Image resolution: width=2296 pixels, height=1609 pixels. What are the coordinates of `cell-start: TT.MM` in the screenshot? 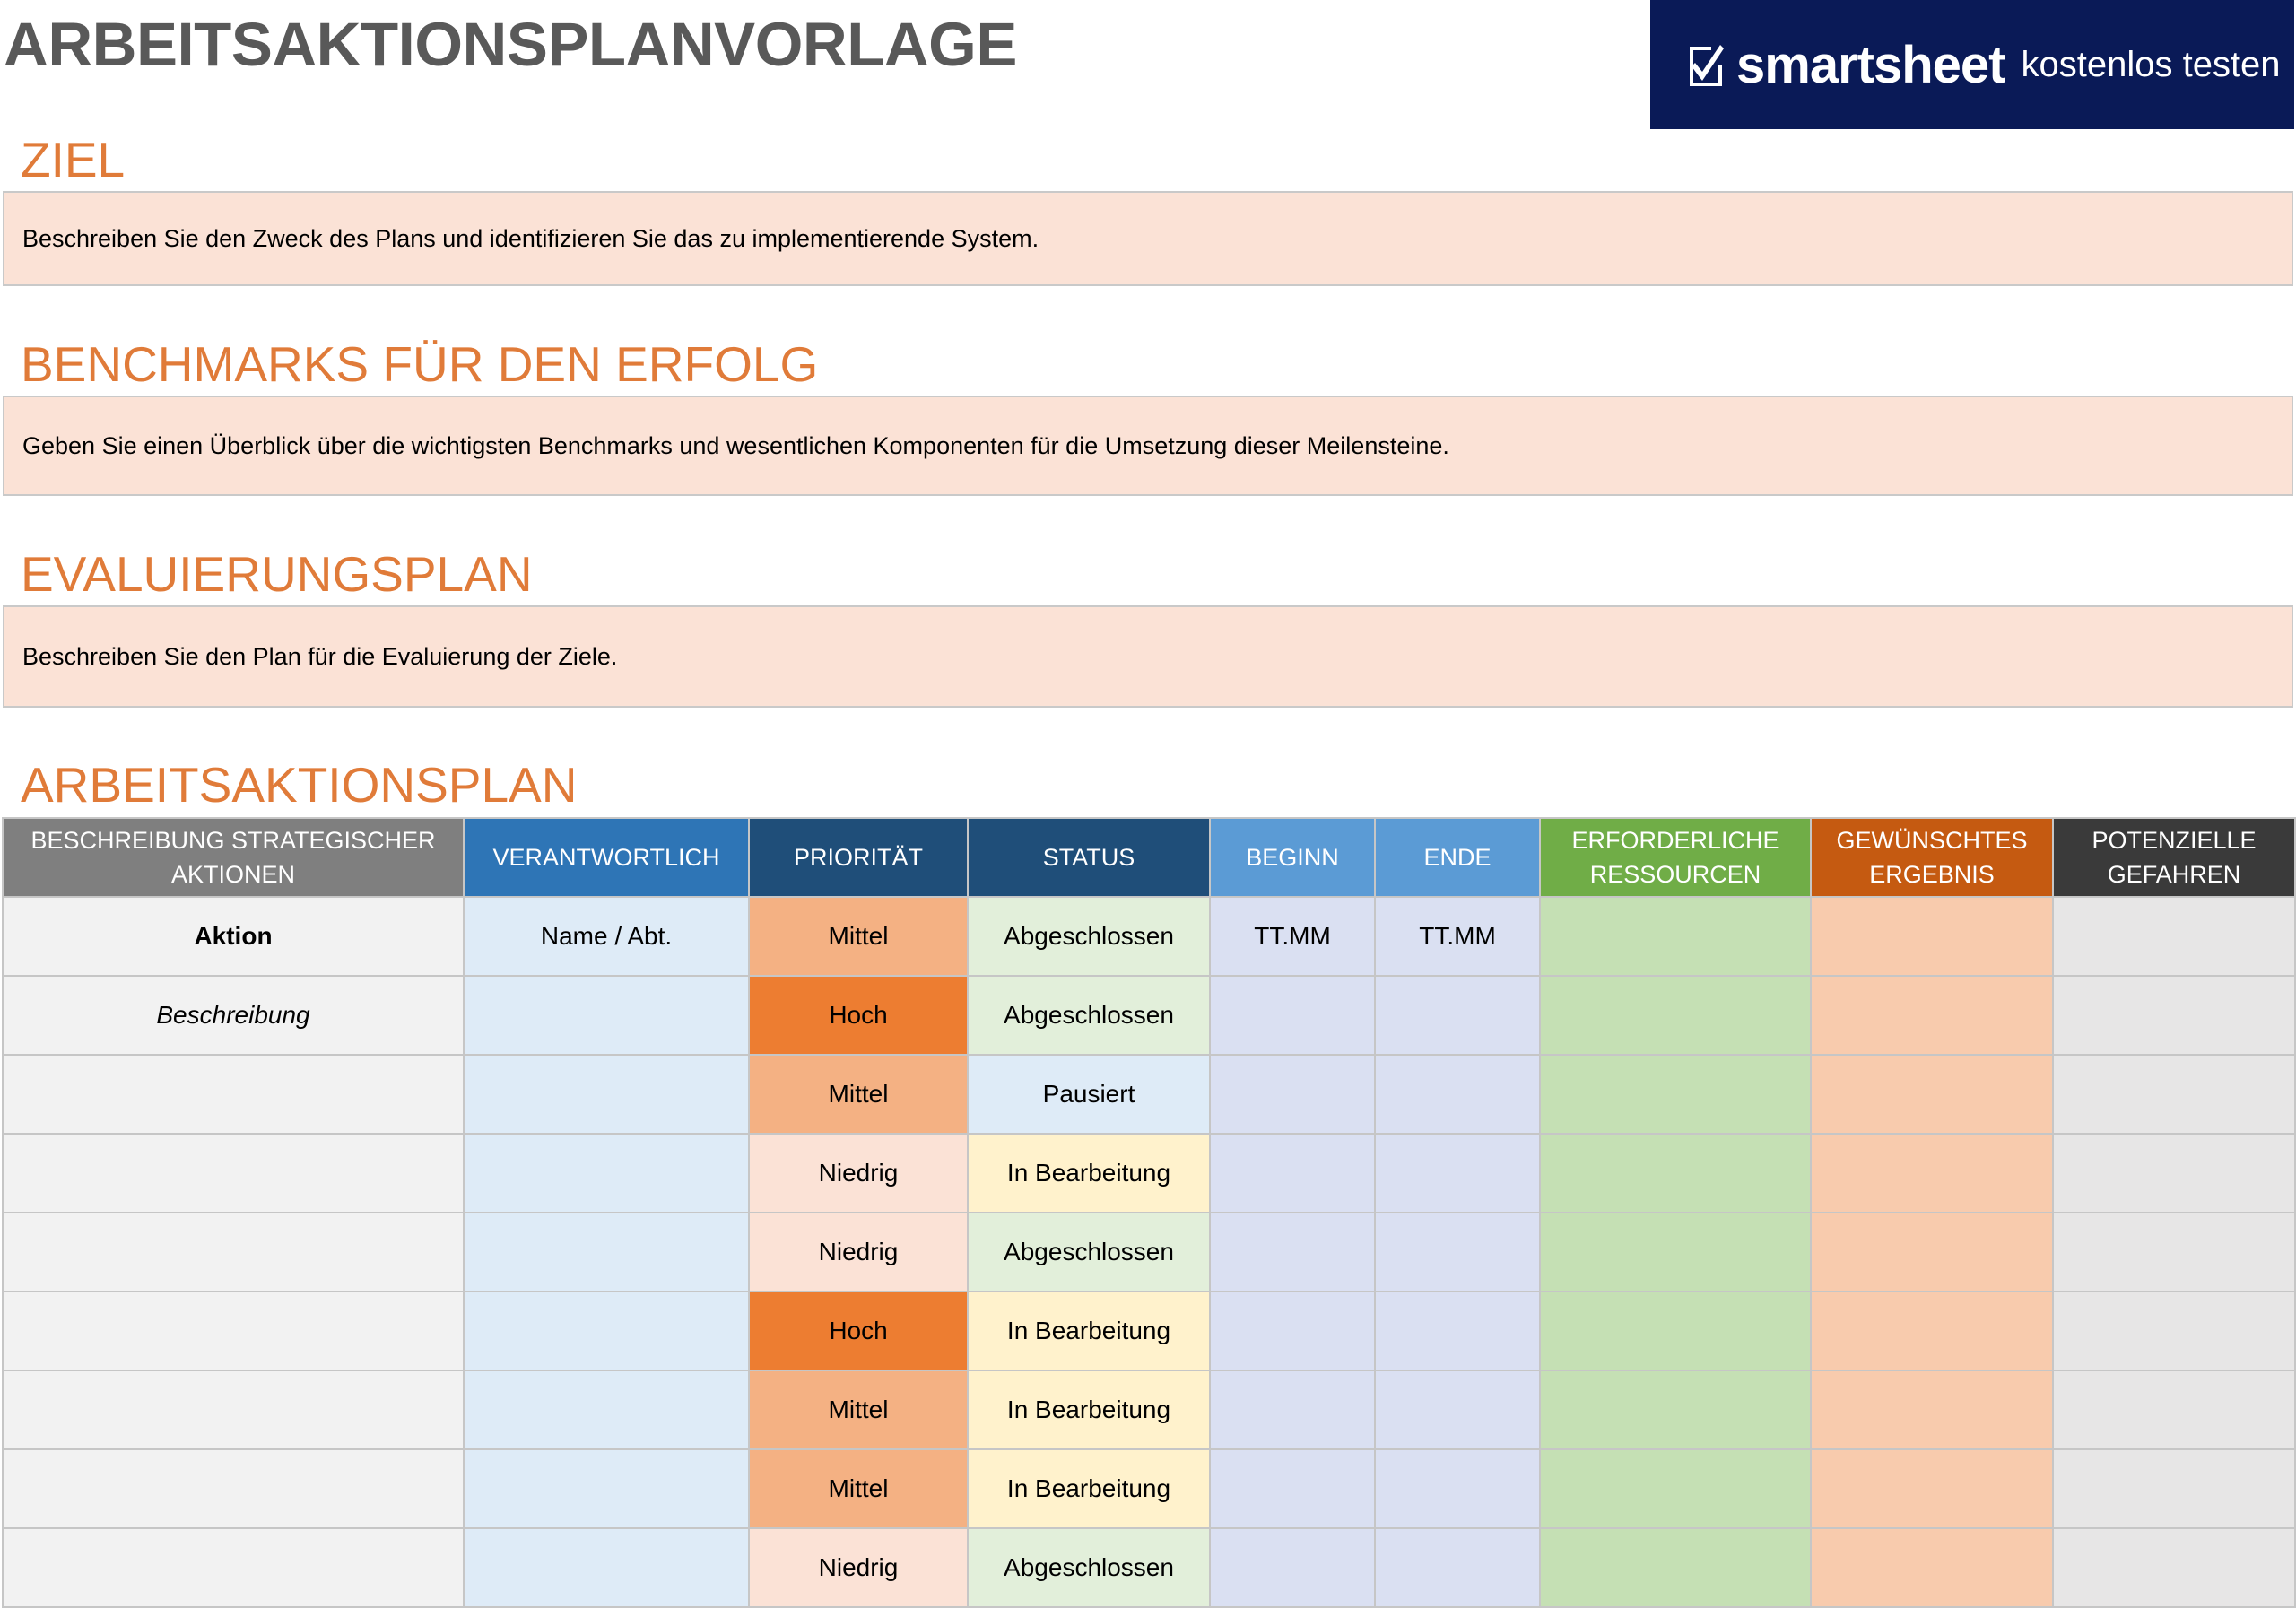 It's located at (1292, 936).